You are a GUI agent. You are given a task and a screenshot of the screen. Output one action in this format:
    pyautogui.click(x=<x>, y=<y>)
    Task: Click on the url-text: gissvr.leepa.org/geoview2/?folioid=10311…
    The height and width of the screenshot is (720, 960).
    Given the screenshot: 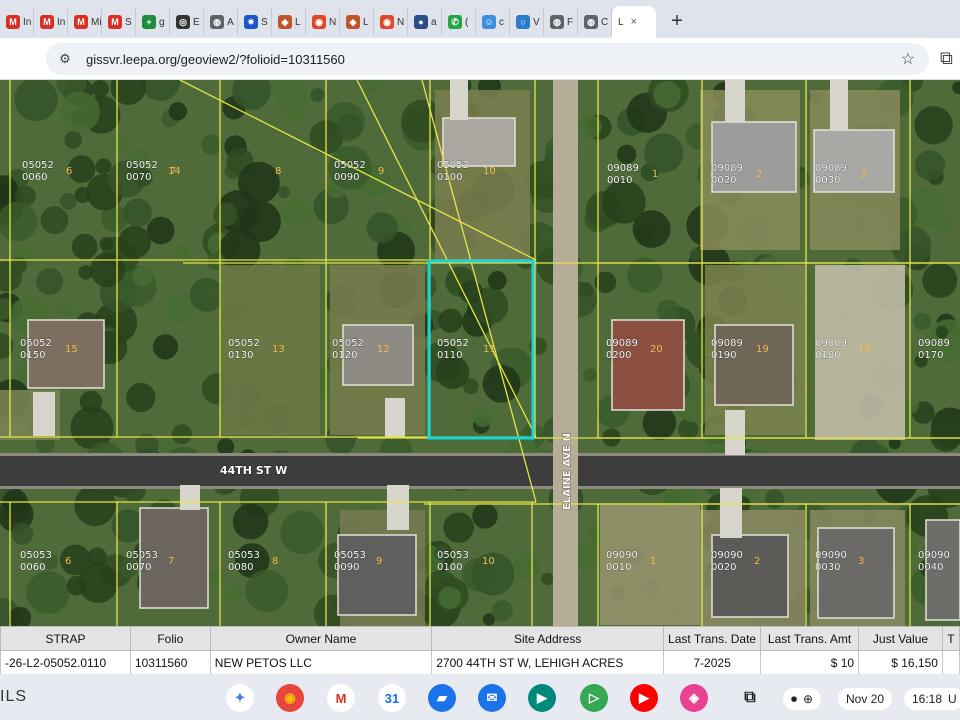 What is the action you would take?
    pyautogui.click(x=215, y=59)
    